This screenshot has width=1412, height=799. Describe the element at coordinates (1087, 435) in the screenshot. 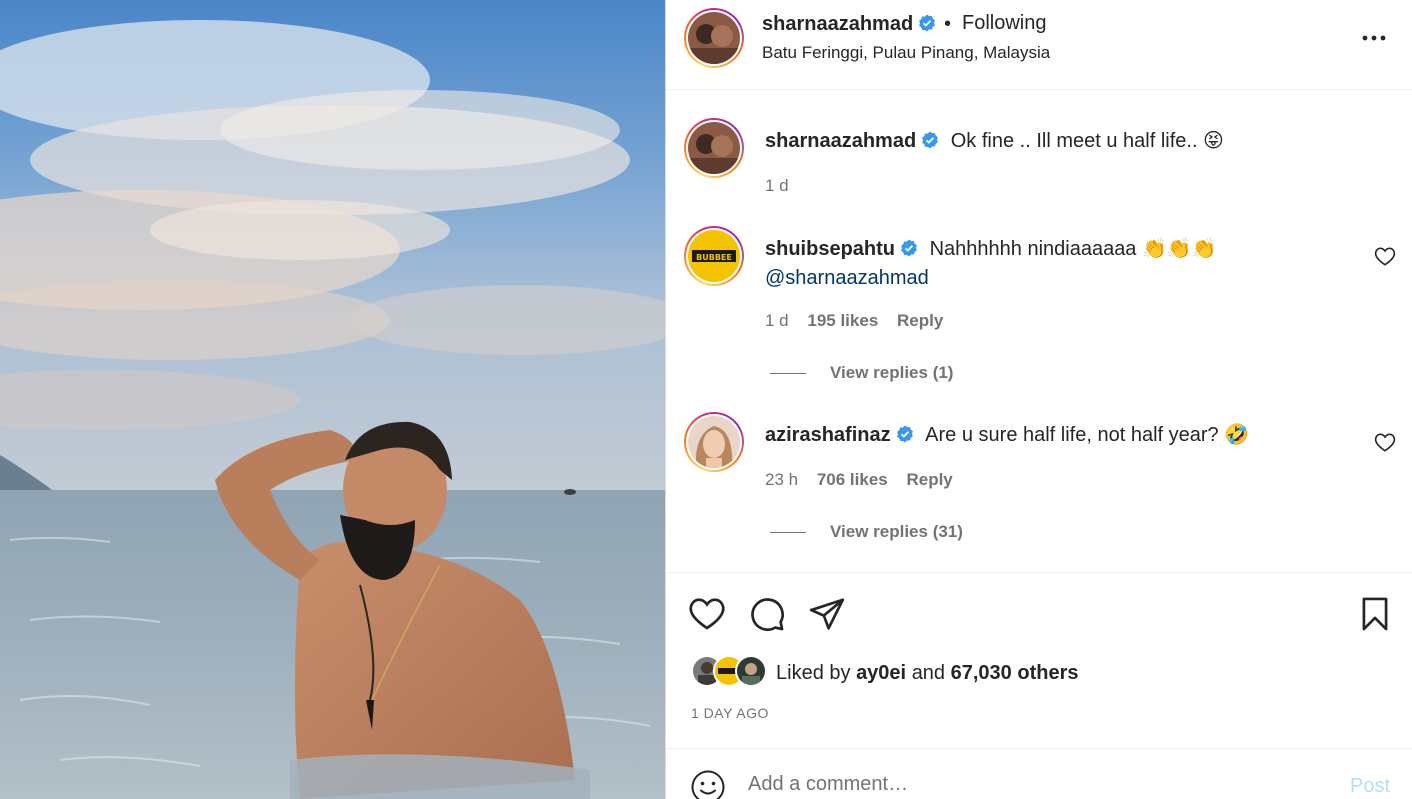

I see `comment-body: Are u sure half life, not half year? 🤣` at that location.